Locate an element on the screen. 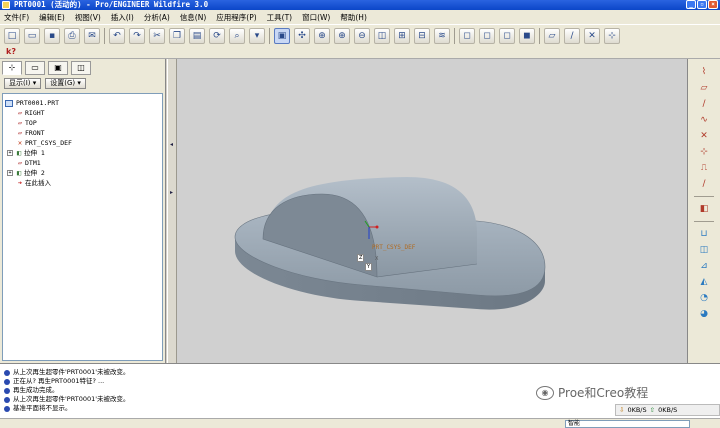 The image size is (720, 428). tree-item-label: 拉伸 1 is located at coordinates (34, 153).